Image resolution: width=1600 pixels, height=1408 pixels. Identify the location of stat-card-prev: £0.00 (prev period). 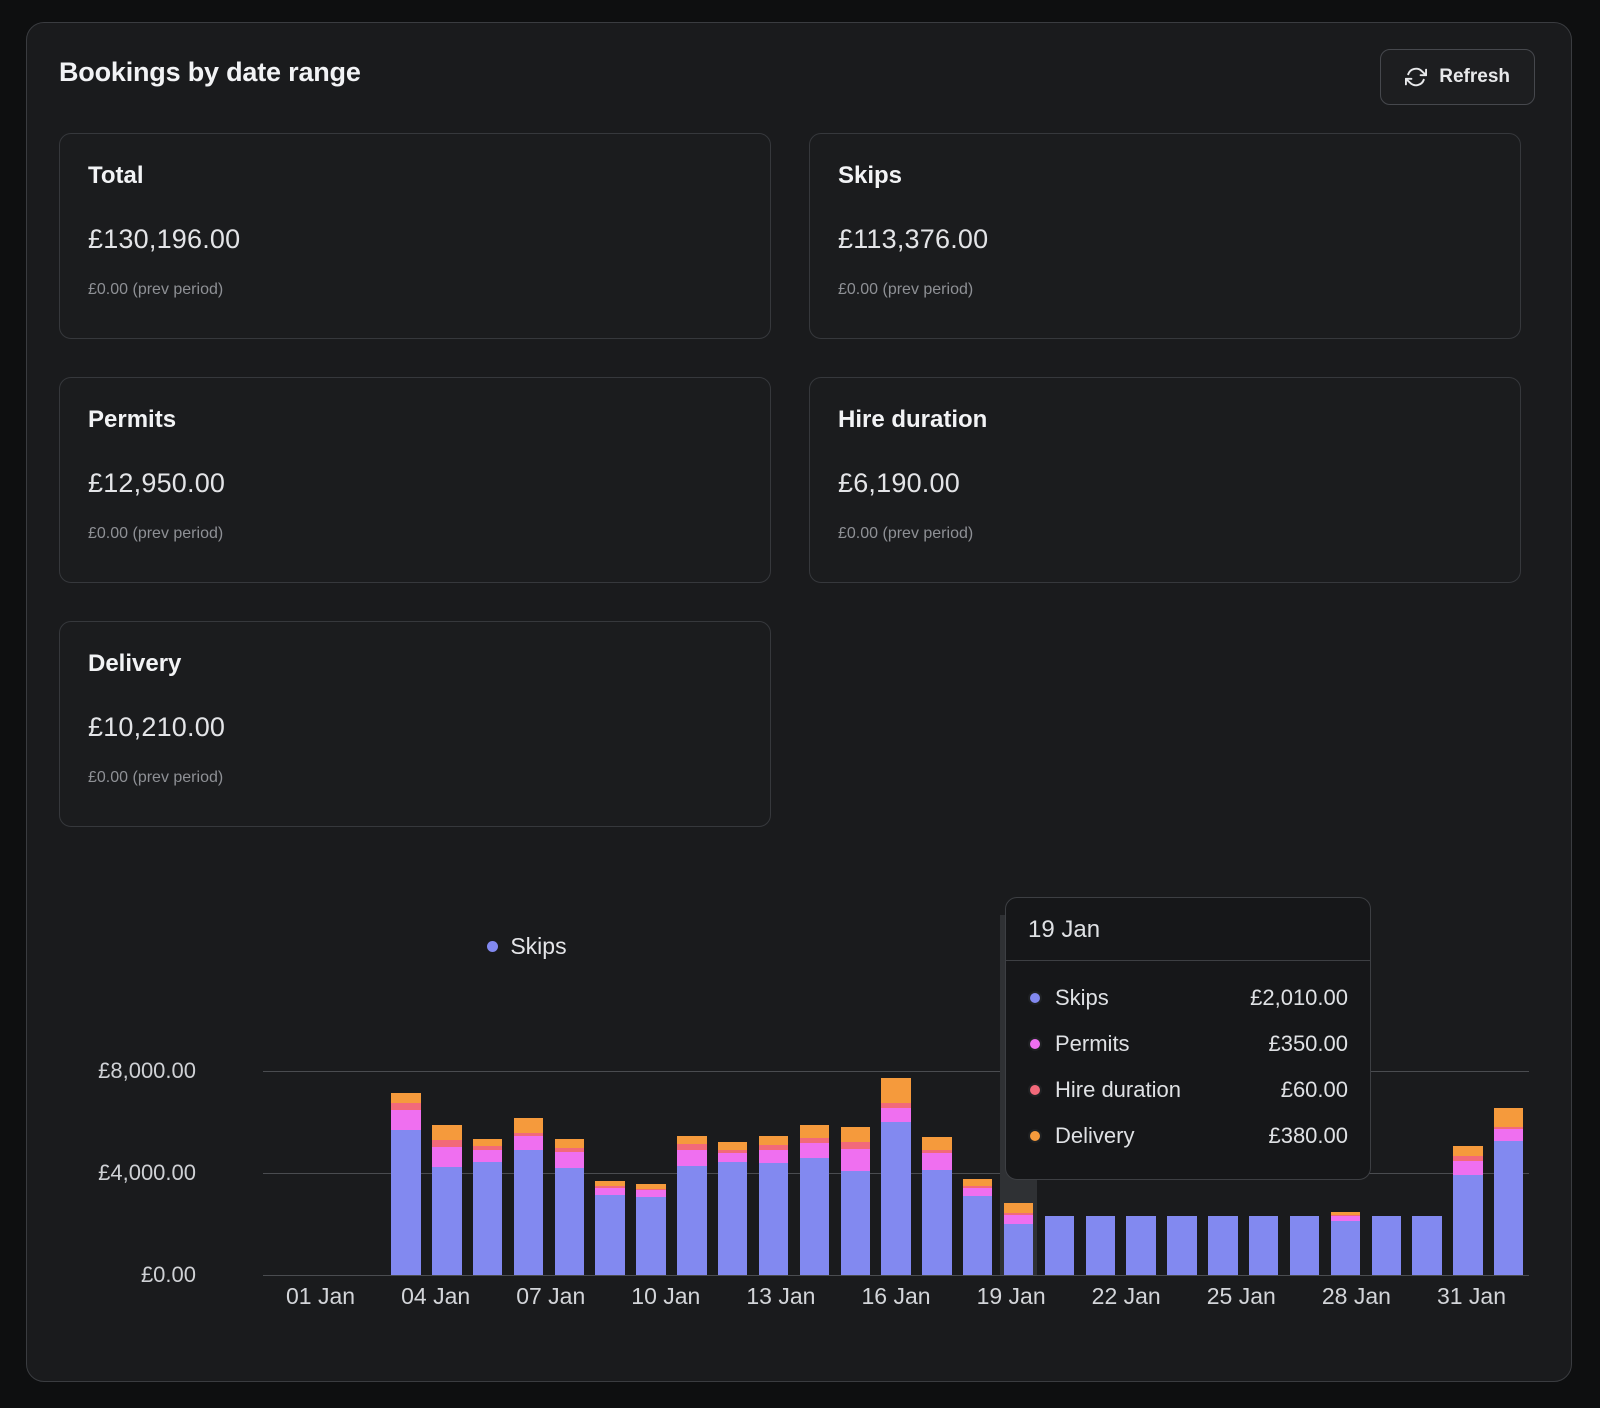
(906, 289).